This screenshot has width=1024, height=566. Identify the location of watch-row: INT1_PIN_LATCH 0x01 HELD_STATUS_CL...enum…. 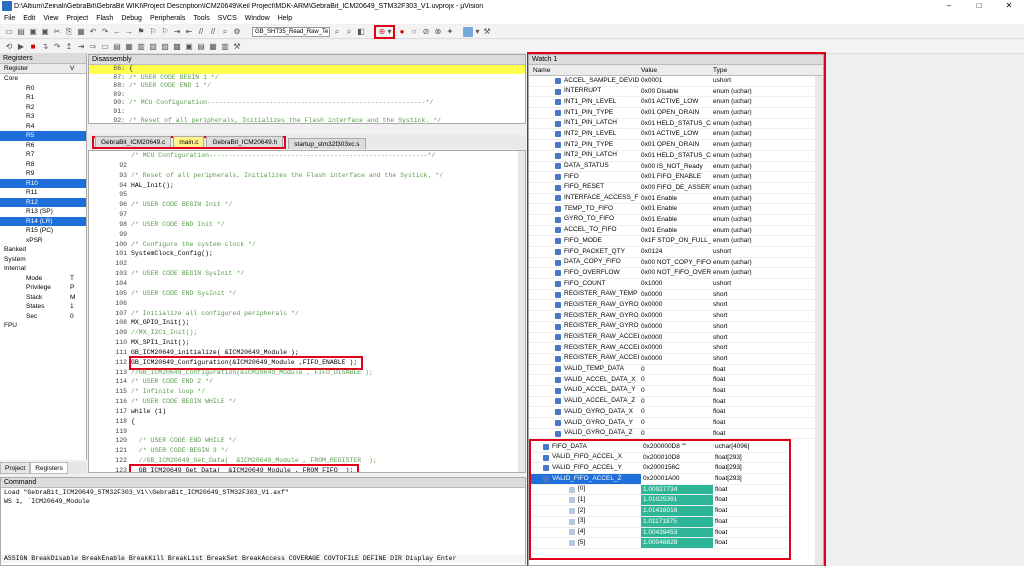
(676, 124).